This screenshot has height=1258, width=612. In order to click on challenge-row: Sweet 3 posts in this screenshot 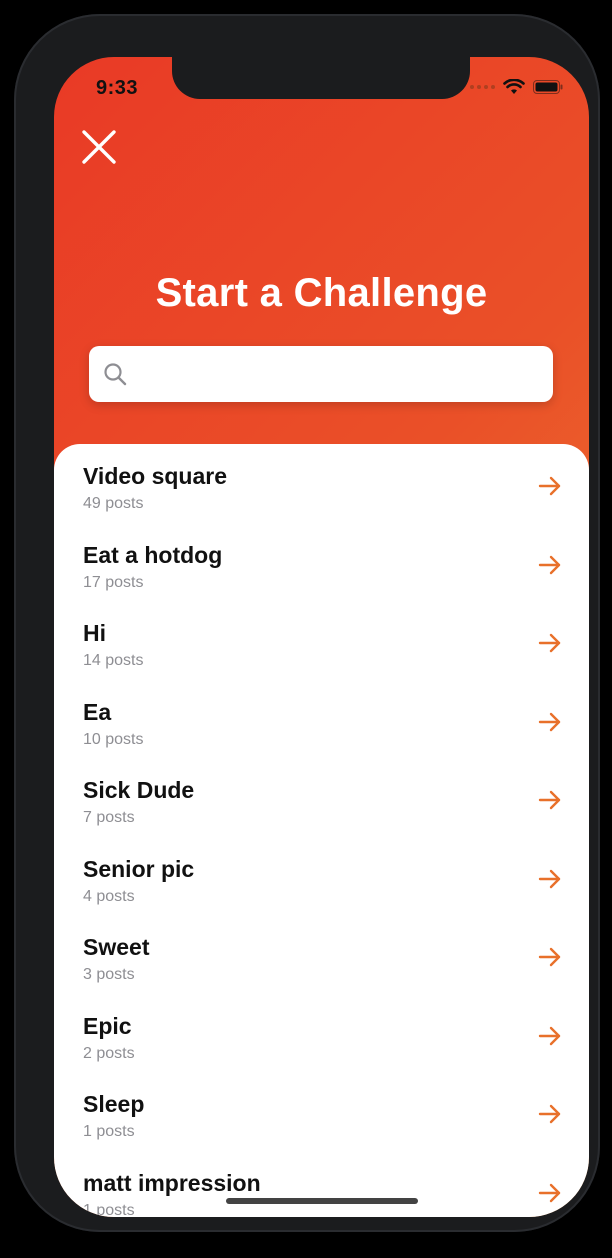, I will do `click(321, 954)`.